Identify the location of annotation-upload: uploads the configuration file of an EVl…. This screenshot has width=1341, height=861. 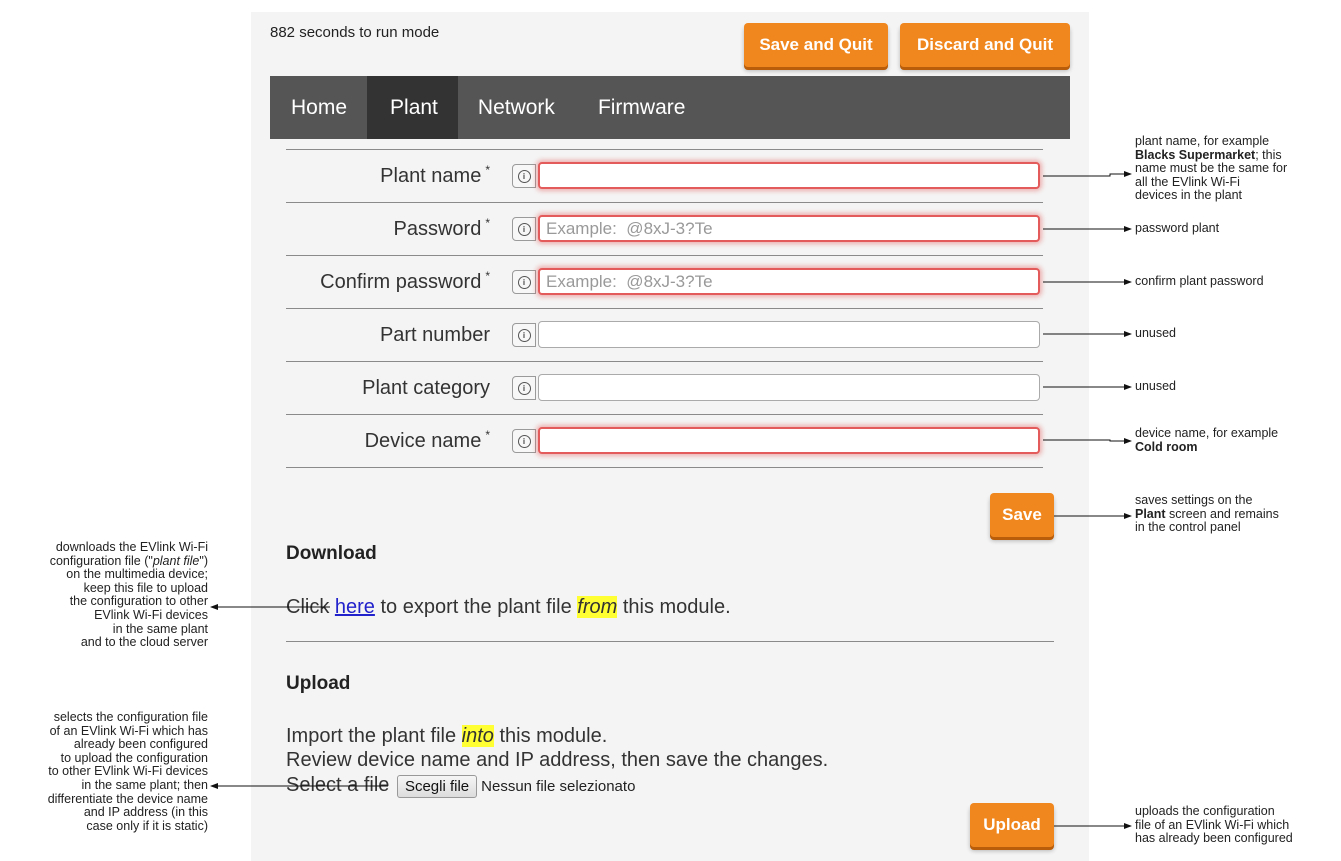
(1214, 825).